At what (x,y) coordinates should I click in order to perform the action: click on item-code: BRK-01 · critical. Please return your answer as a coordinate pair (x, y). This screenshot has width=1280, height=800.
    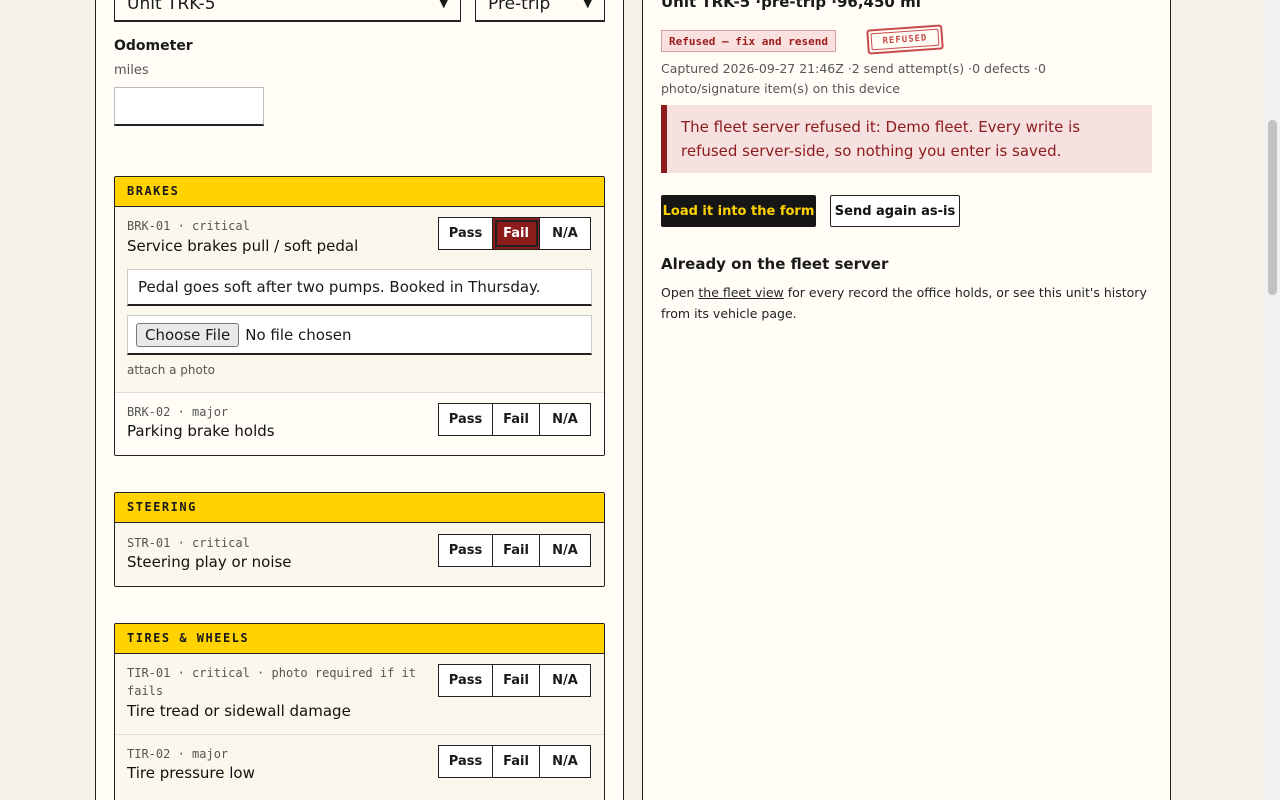
    Looking at the image, I should click on (188, 226).